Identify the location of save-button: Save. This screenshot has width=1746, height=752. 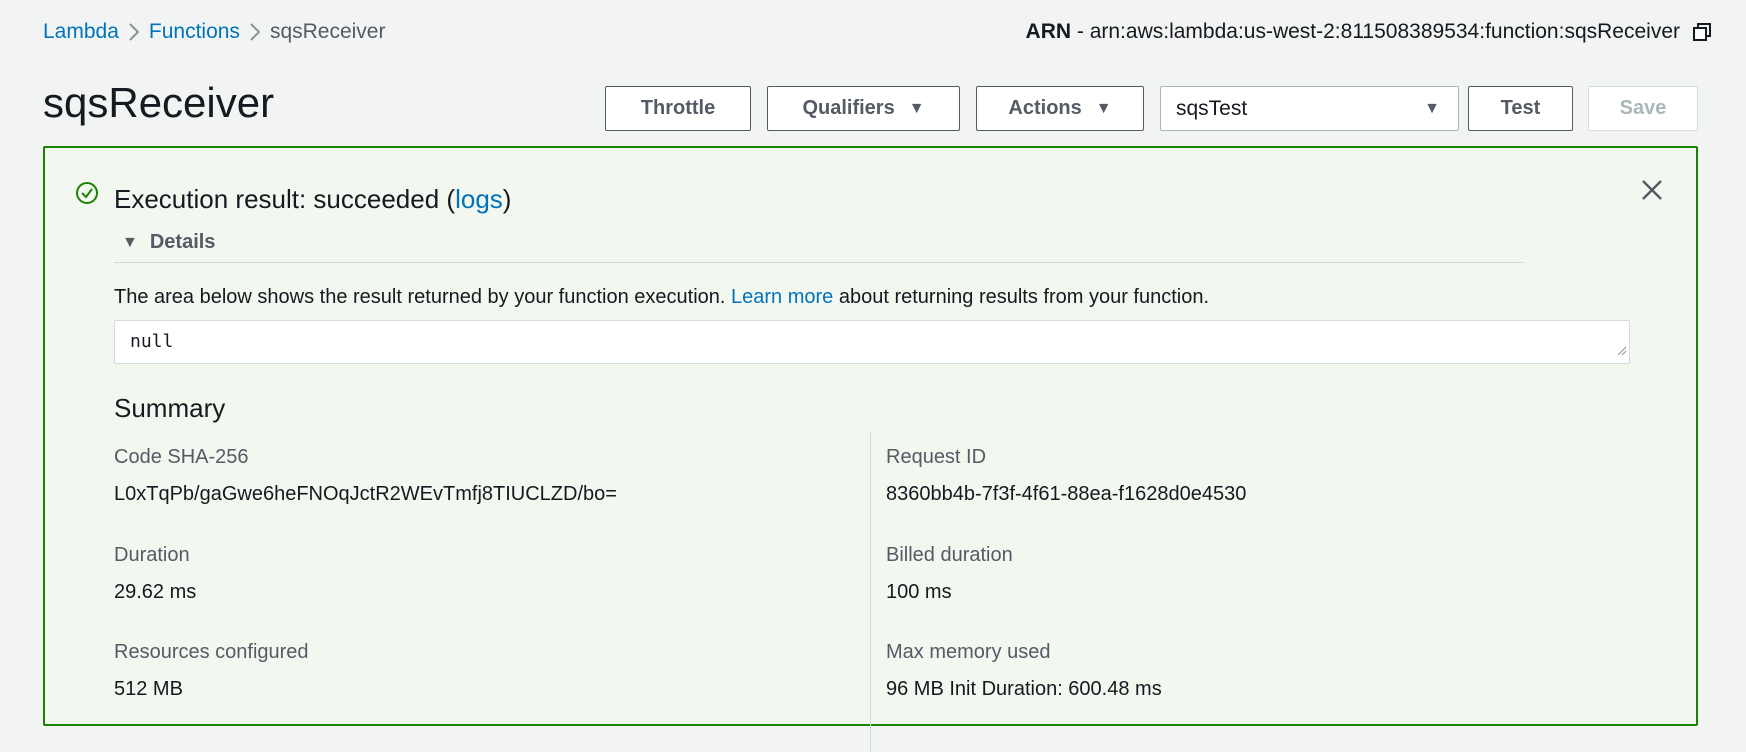
(1643, 108).